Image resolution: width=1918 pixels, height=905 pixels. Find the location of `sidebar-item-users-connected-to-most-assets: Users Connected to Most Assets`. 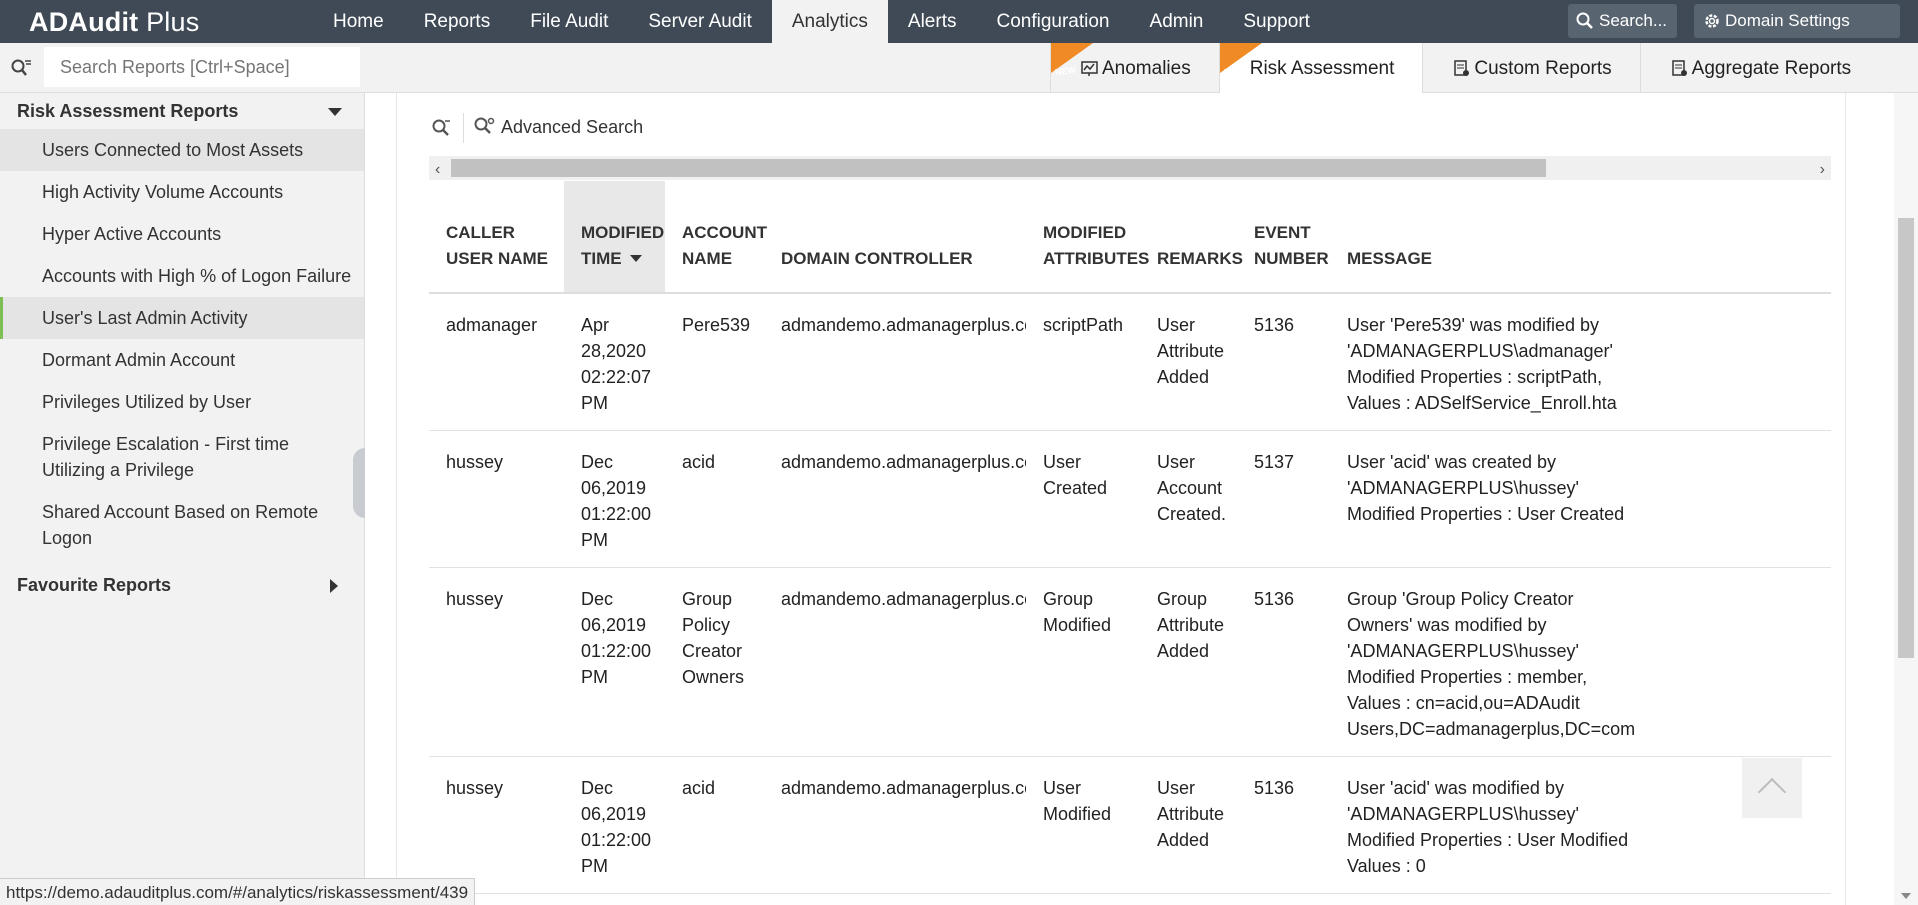

sidebar-item-users-connected-to-most-assets: Users Connected to Most Assets is located at coordinates (182, 150).